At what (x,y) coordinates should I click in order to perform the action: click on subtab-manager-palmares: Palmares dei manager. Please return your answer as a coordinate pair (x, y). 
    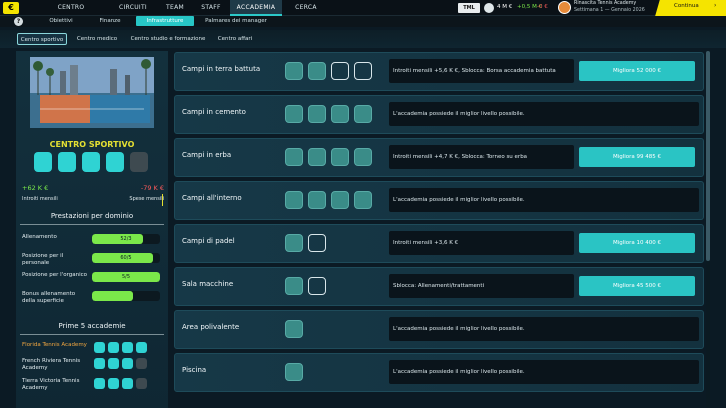
    Looking at the image, I should click on (236, 21).